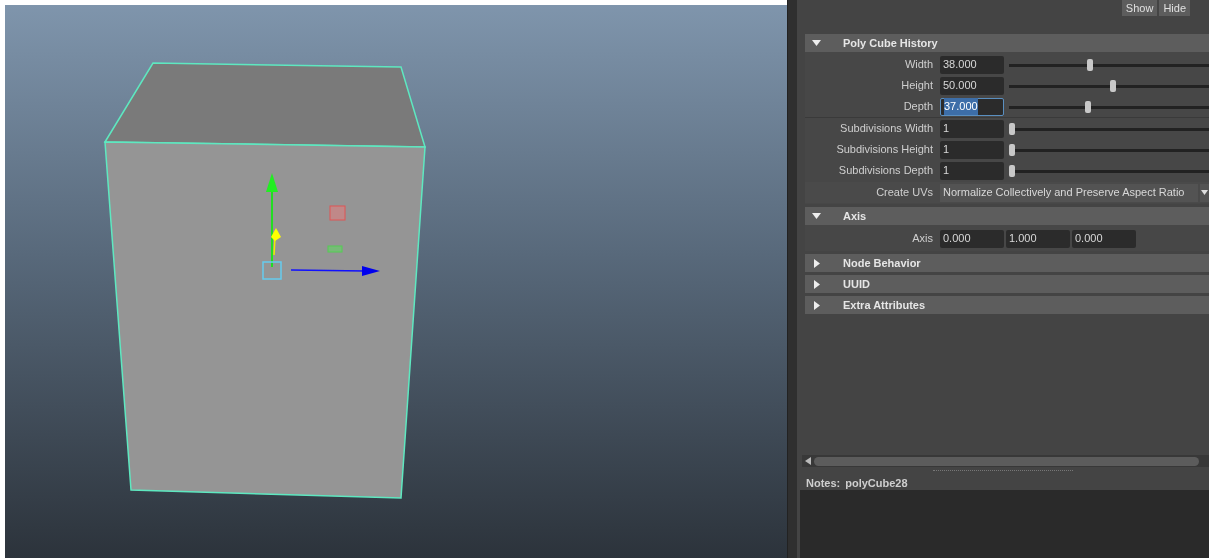 The image size is (1209, 558). What do you see at coordinates (823, 483) in the screenshot?
I see `notes-label: Notes:` at bounding box center [823, 483].